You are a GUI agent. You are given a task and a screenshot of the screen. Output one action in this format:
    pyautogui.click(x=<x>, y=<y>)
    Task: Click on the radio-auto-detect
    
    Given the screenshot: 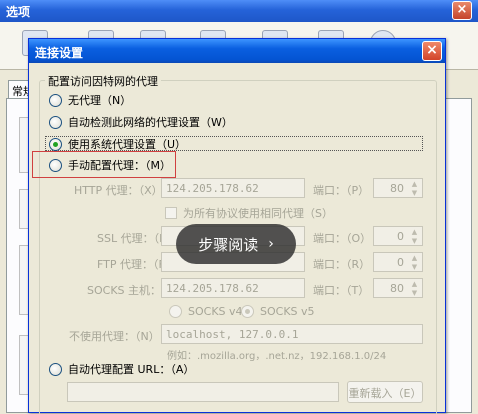 What is the action you would take?
    pyautogui.click(x=55, y=122)
    